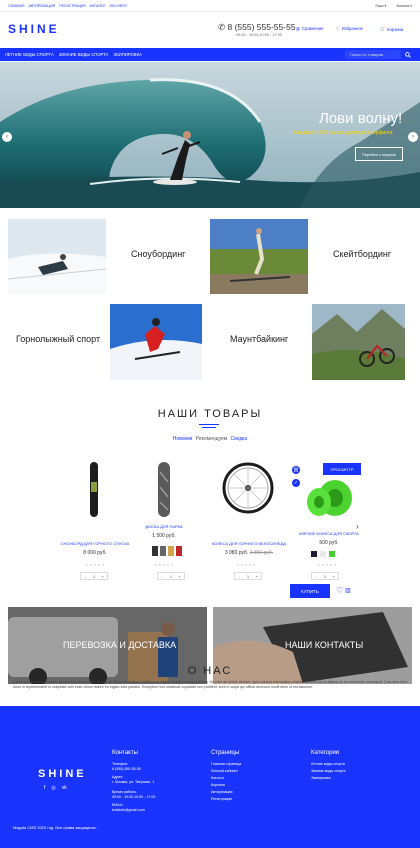  I want to click on category-image-mountainbiking, so click(358, 342).